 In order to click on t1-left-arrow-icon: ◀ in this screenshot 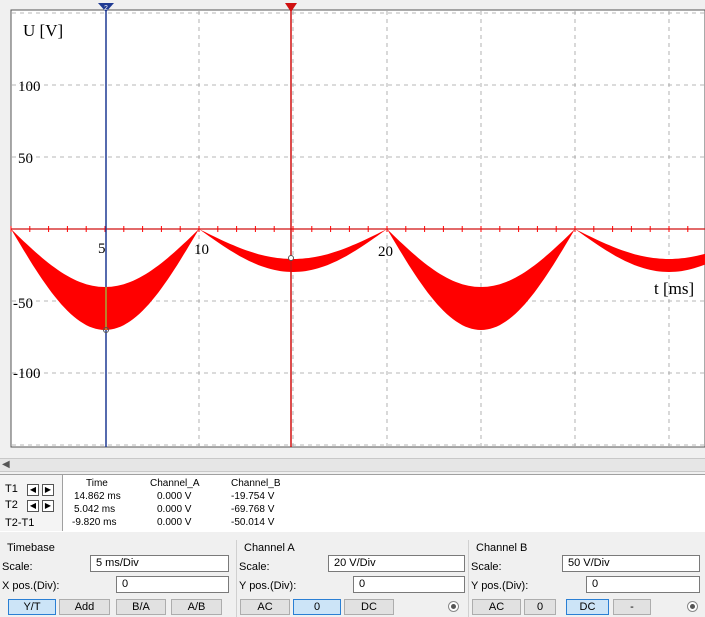, I will do `click(33, 490)`.